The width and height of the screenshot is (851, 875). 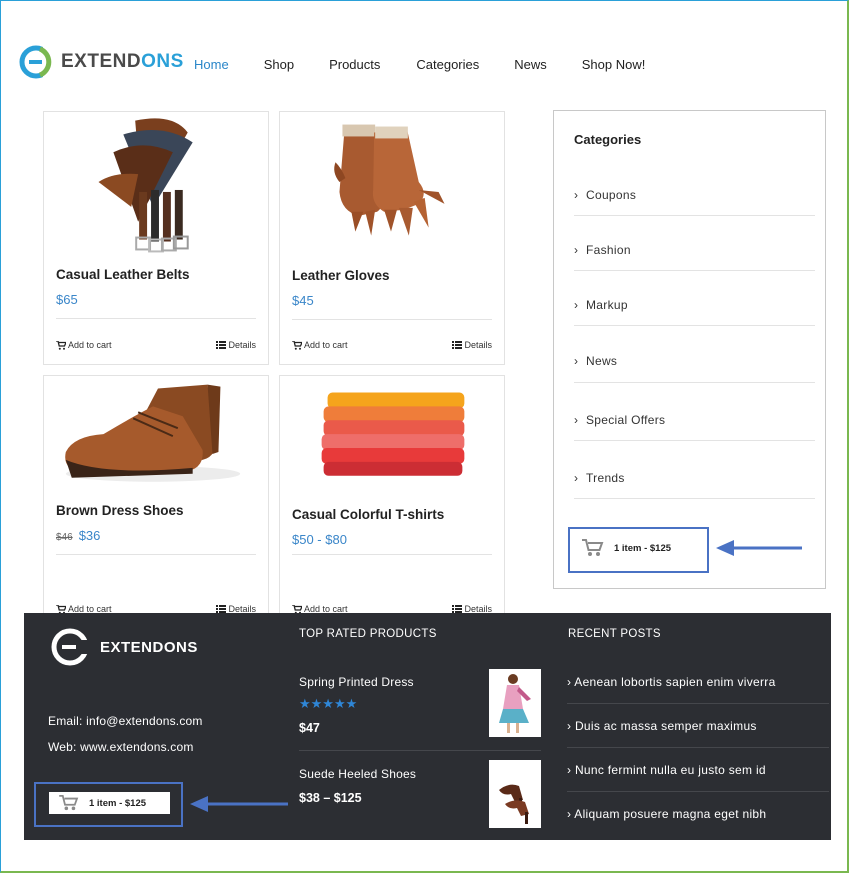 I want to click on category-item-special-offers: › Special Offers, so click(x=694, y=412).